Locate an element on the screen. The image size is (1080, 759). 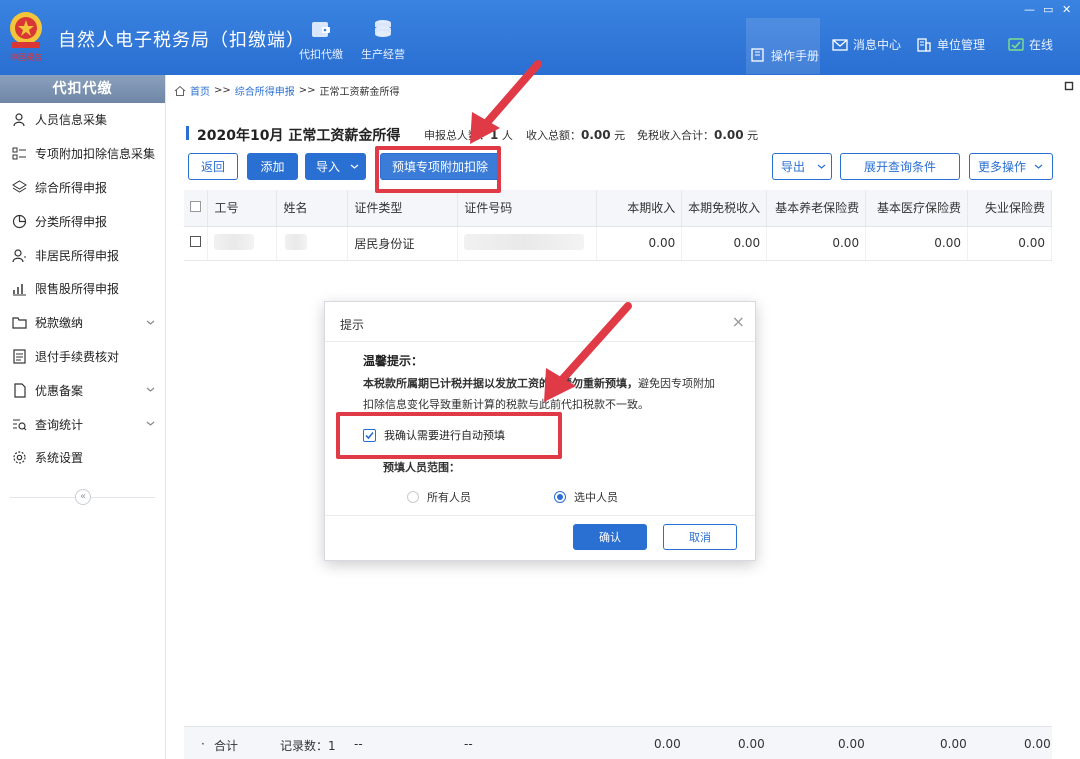
export-dropdown: 导出 is located at coordinates (802, 166).